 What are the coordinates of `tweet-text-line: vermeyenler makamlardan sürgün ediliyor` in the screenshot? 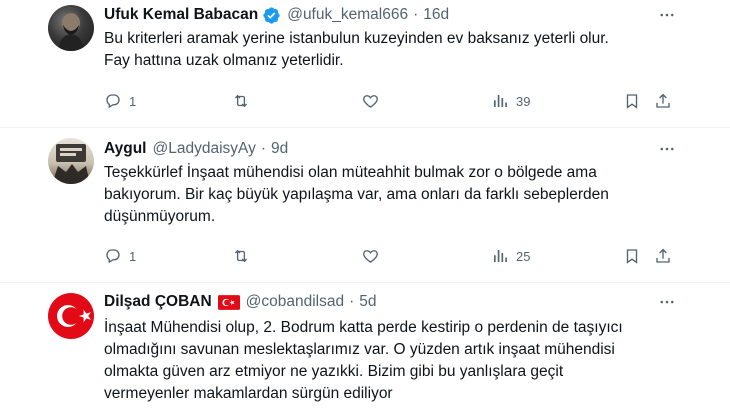 It's located at (248, 393).